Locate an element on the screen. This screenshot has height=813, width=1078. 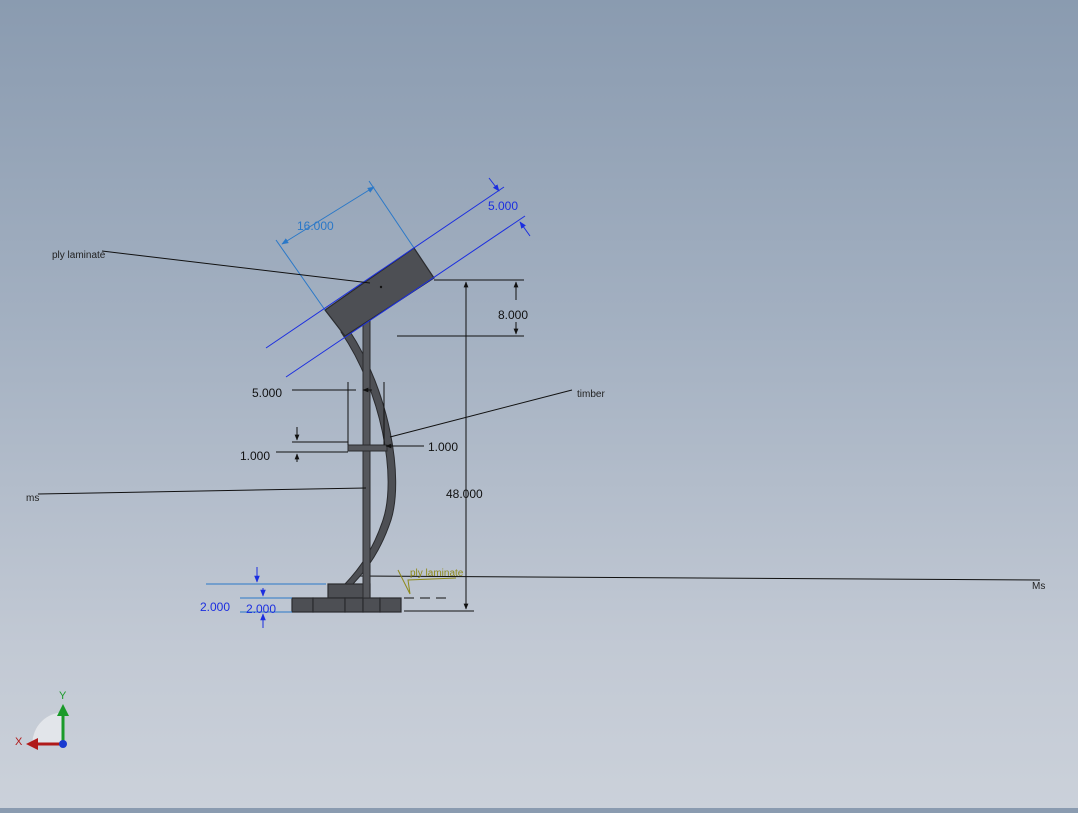
dim-16-label: 16.000 is located at coordinates (315, 226).